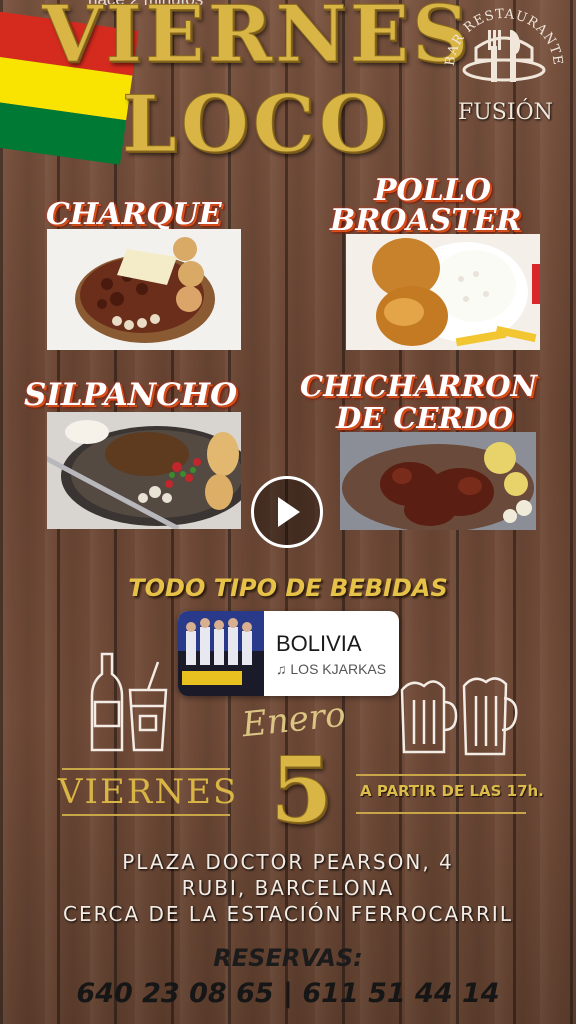  I want to click on event-weekday: VIERNES, so click(148, 792).